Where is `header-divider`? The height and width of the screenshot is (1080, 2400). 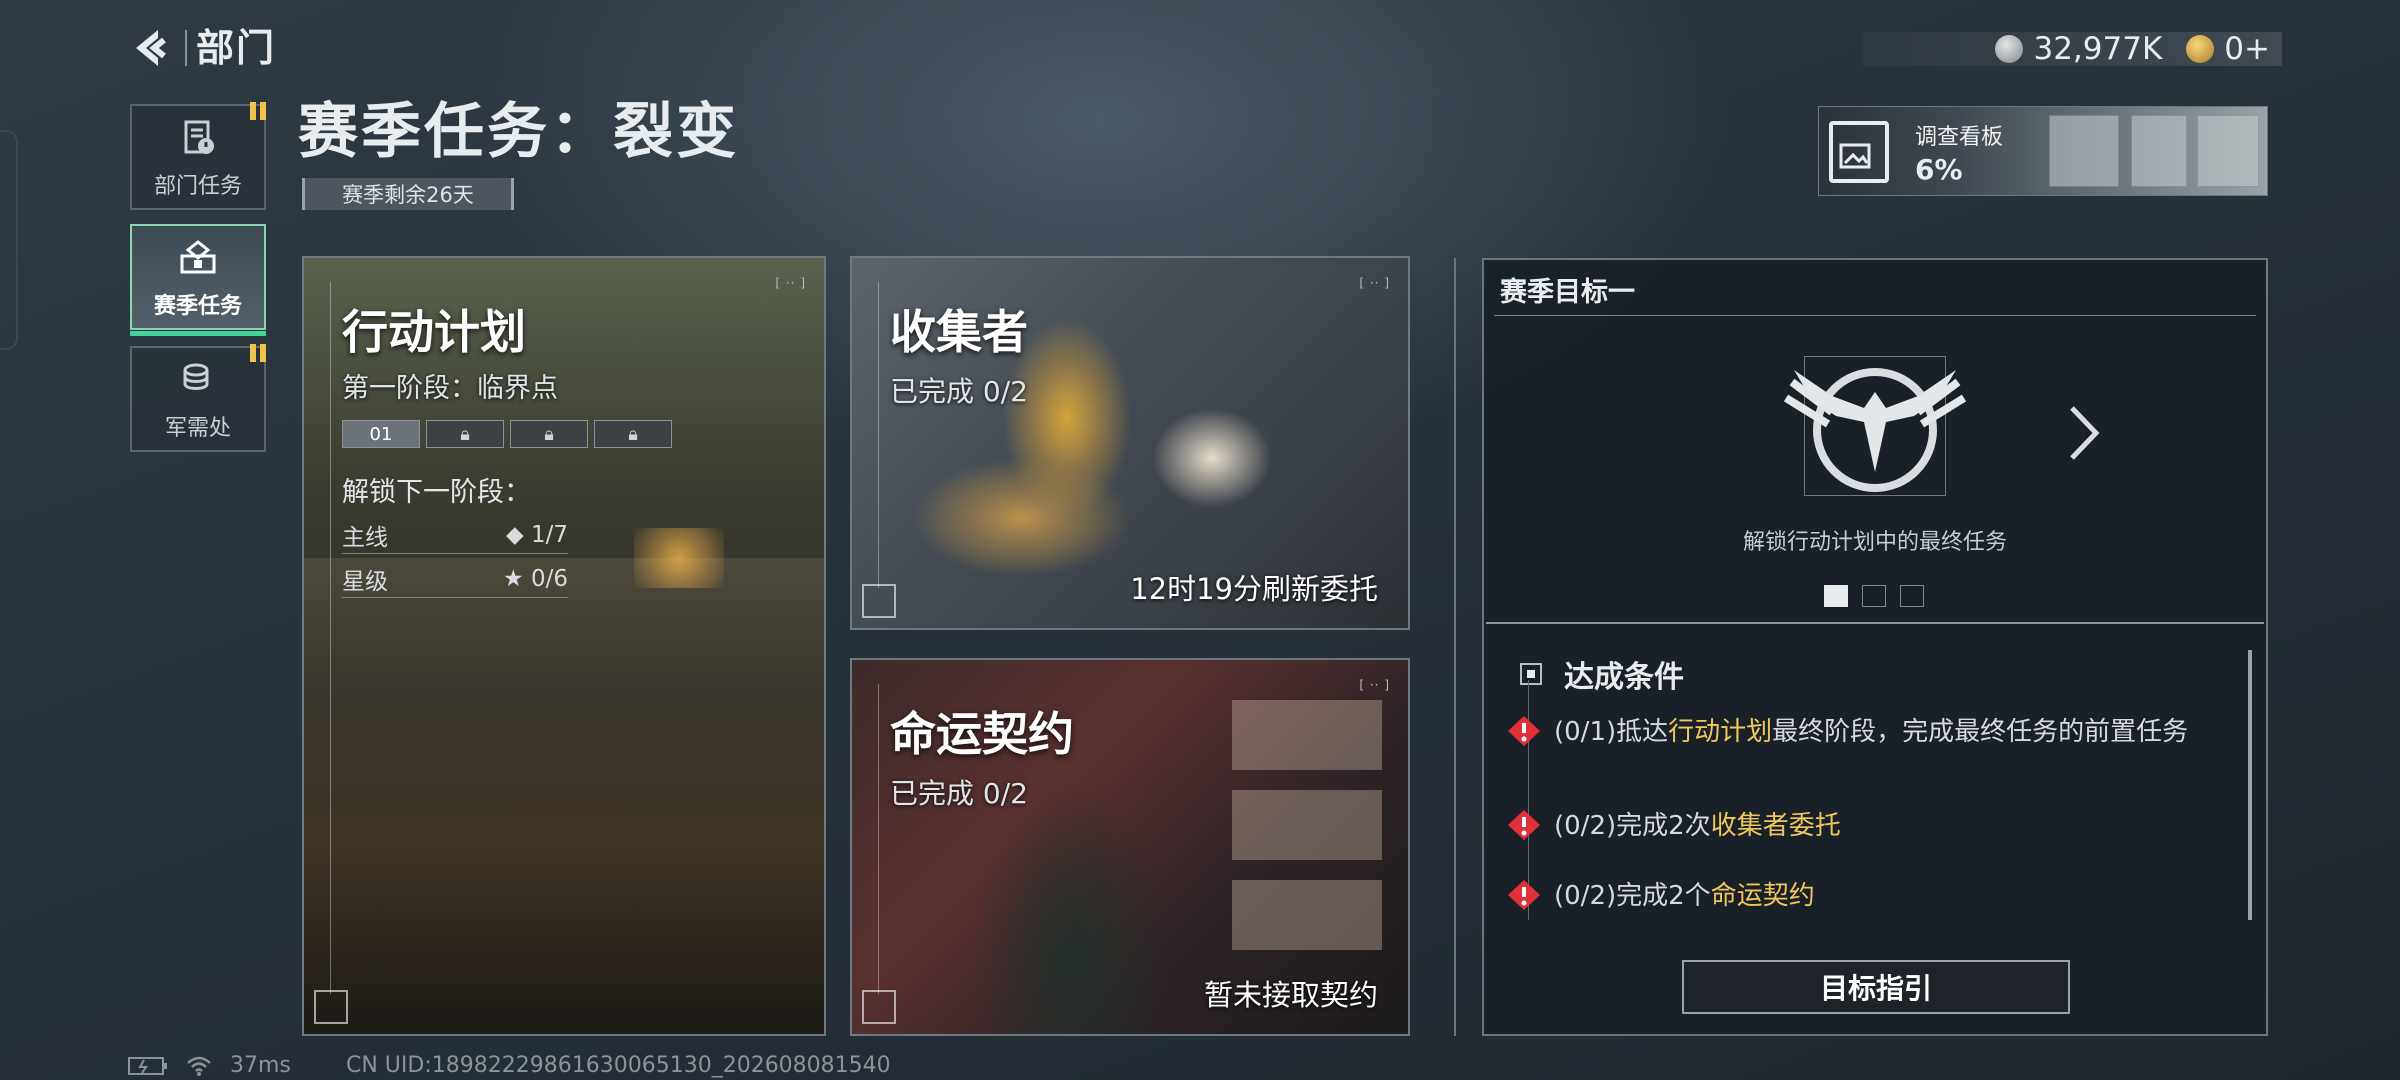
header-divider is located at coordinates (186, 48).